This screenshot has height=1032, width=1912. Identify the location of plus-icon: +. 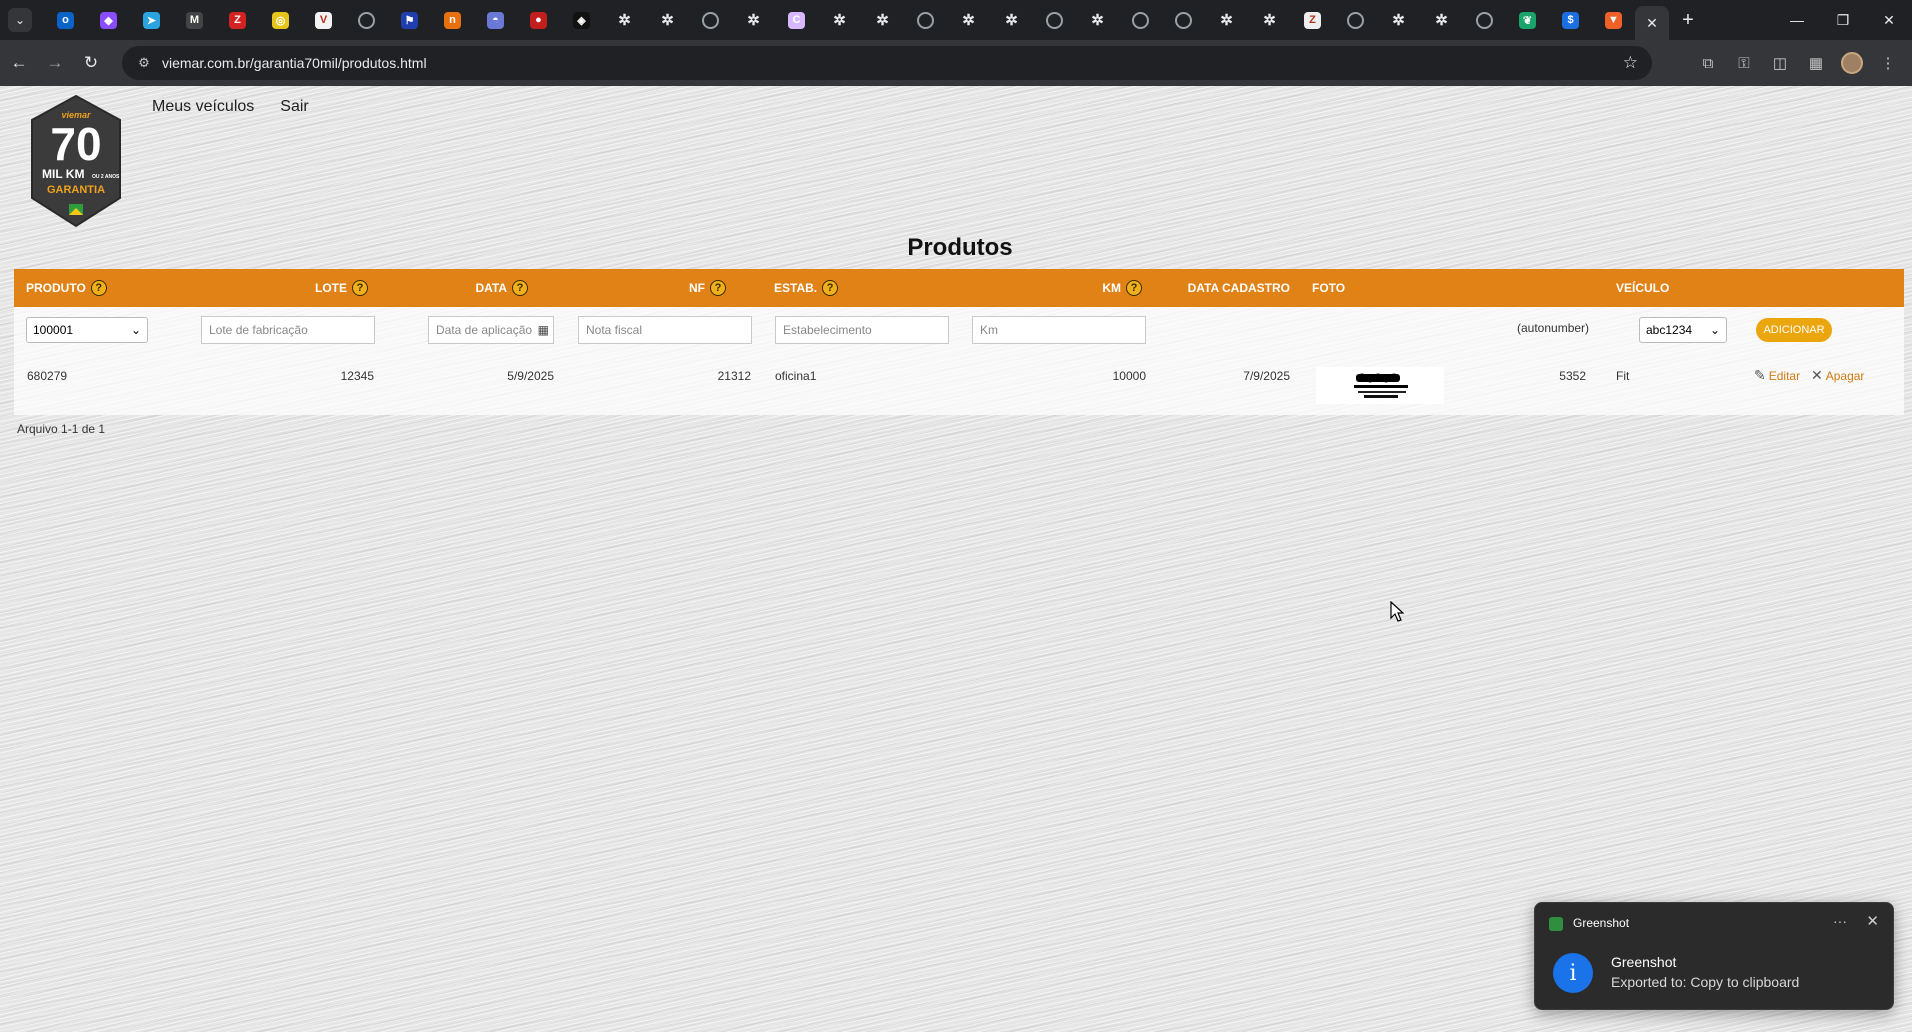
(1688, 19).